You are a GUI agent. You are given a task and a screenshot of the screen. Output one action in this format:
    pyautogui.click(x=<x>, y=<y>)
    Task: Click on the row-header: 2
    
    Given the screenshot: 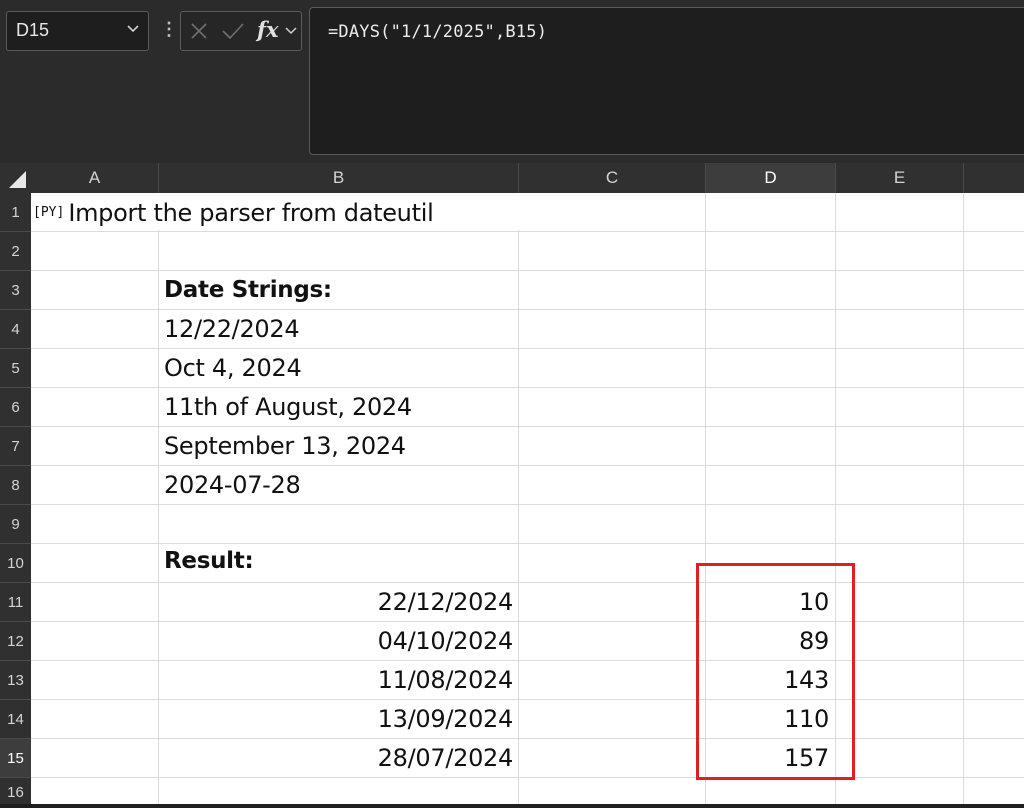 What is the action you would take?
    pyautogui.click(x=15, y=251)
    